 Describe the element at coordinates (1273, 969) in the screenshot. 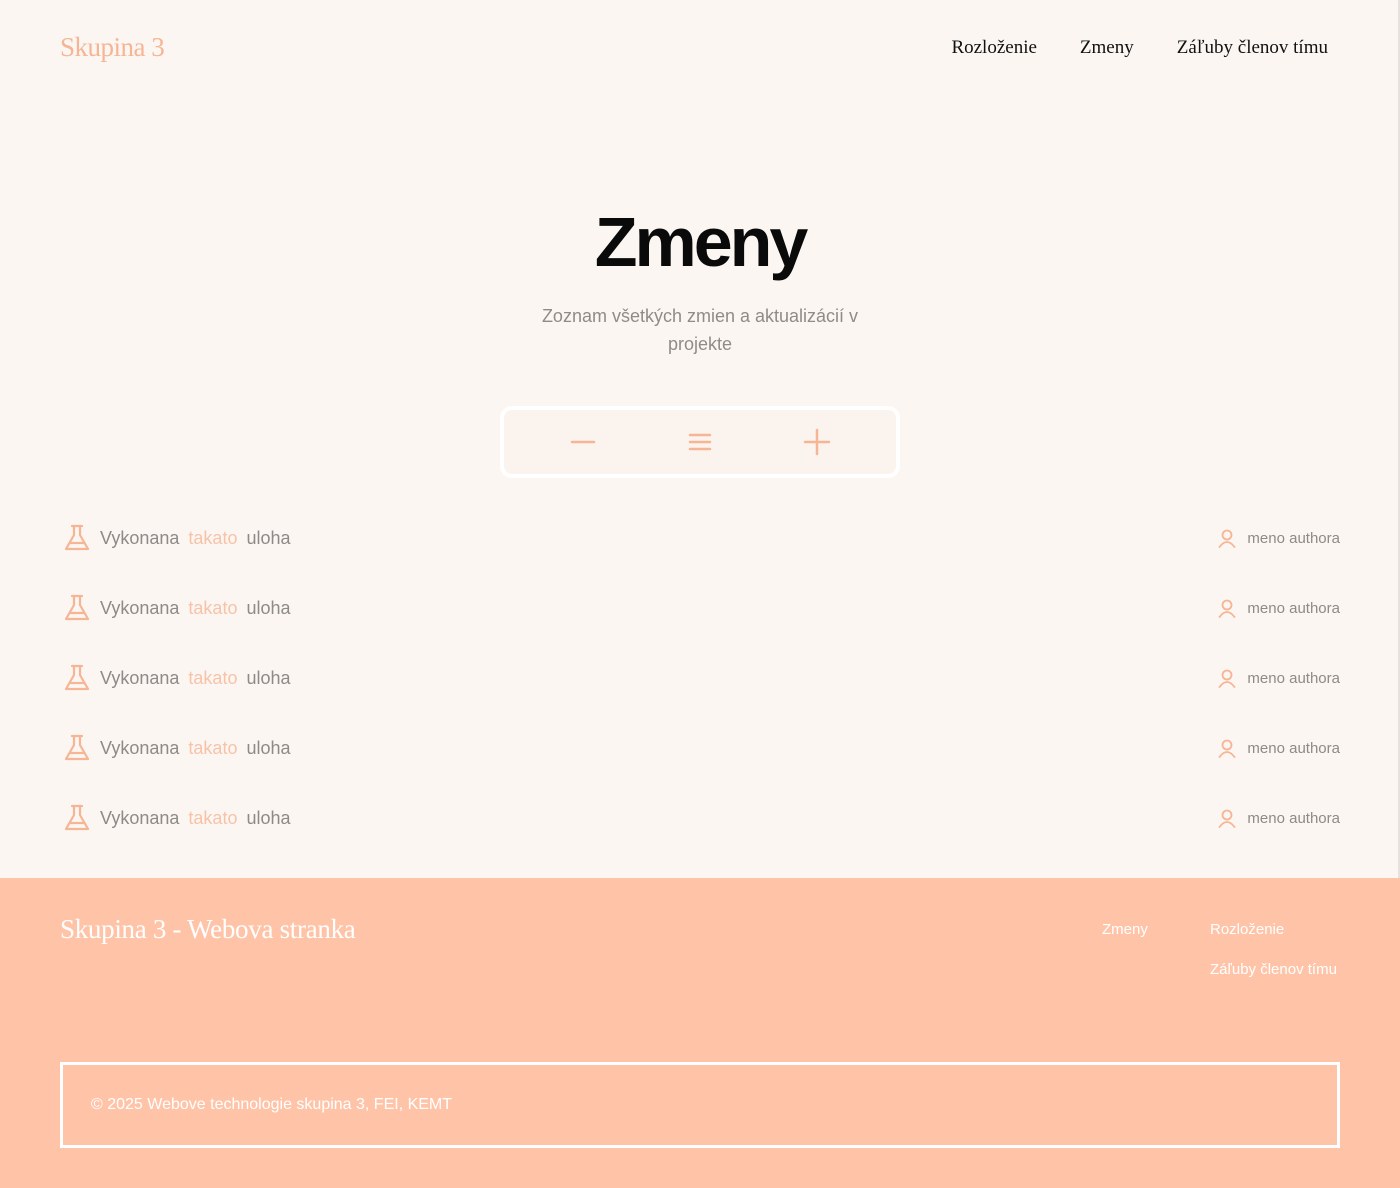

I see `footer-link-zaluby: Záľuby členov tímu` at that location.